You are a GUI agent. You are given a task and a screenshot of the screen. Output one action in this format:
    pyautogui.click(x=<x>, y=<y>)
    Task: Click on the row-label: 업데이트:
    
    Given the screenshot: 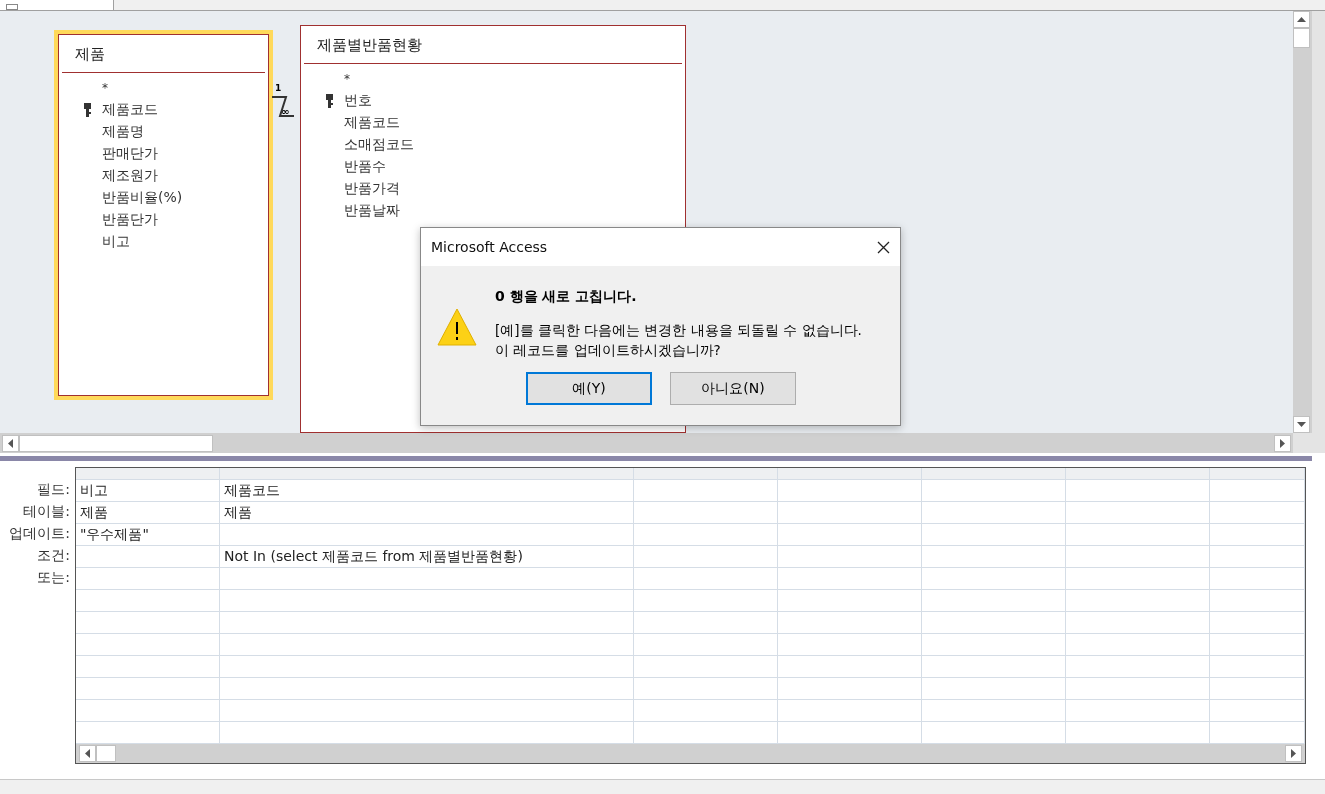 What is the action you would take?
    pyautogui.click(x=39, y=533)
    